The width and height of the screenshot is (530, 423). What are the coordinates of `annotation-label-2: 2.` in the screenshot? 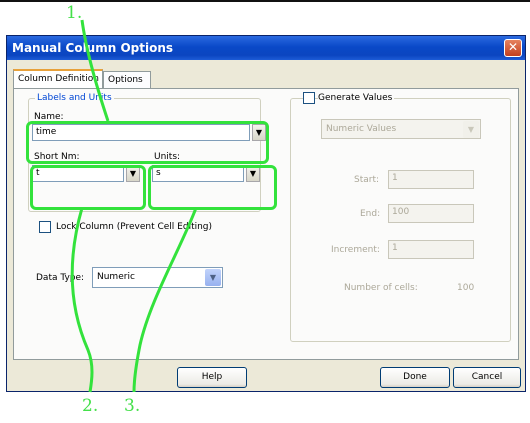 It's located at (90, 406).